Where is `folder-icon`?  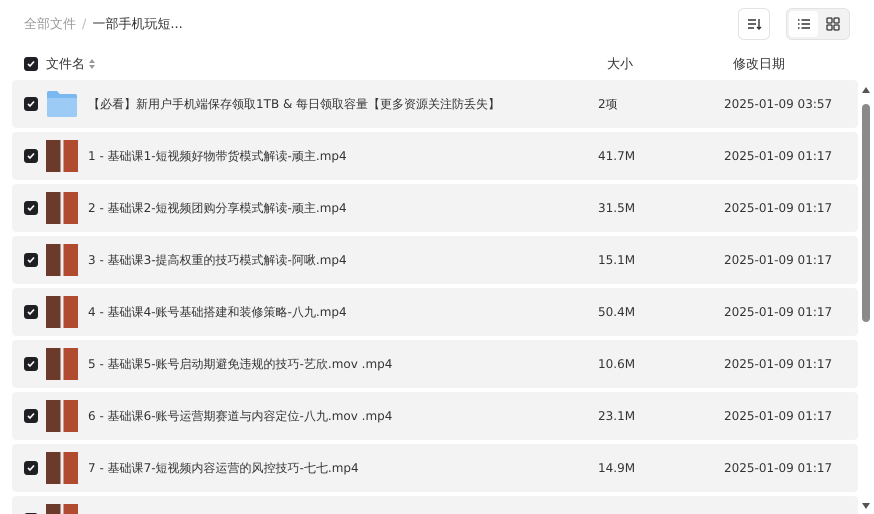
folder-icon is located at coordinates (62, 104).